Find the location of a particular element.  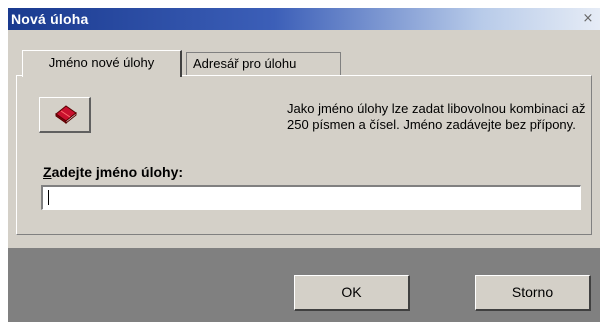

task-name-label: Zadejte jméno úlohy: is located at coordinates (113, 172).